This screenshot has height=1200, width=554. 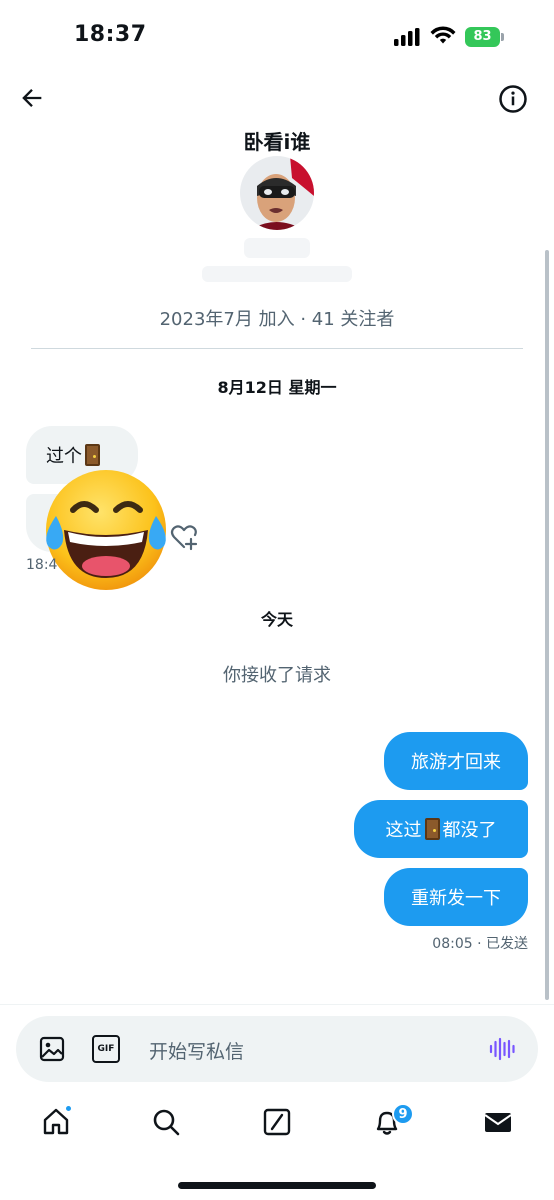 I want to click on arrow-left-icon, so click(x=32, y=98).